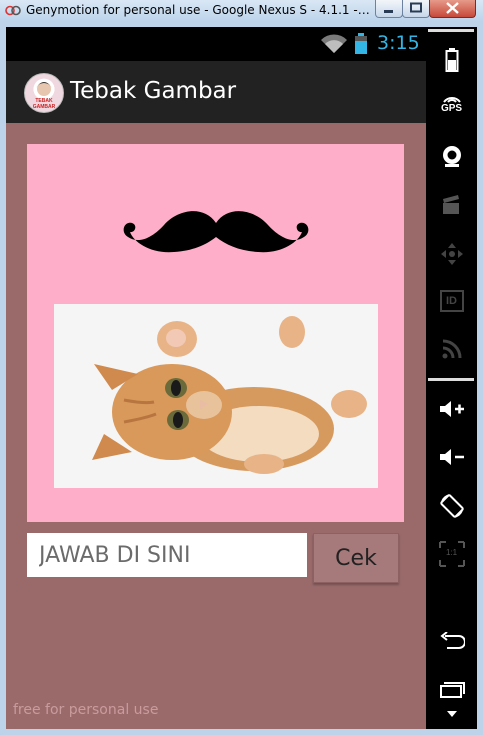  Describe the element at coordinates (334, 43) in the screenshot. I see `wifi-icon` at that location.